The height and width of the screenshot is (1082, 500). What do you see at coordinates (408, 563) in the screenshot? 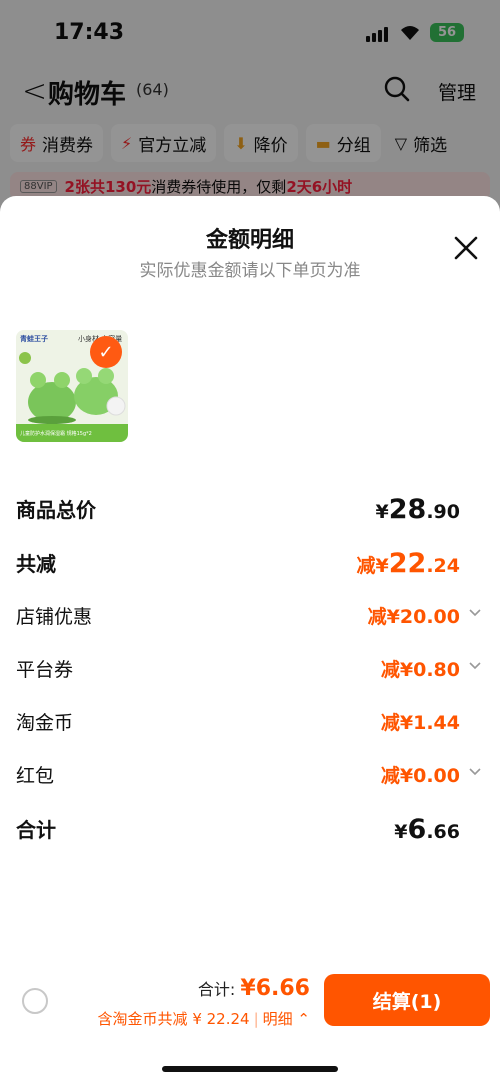
I see `total-reduction-value: 减¥22.24` at bounding box center [408, 563].